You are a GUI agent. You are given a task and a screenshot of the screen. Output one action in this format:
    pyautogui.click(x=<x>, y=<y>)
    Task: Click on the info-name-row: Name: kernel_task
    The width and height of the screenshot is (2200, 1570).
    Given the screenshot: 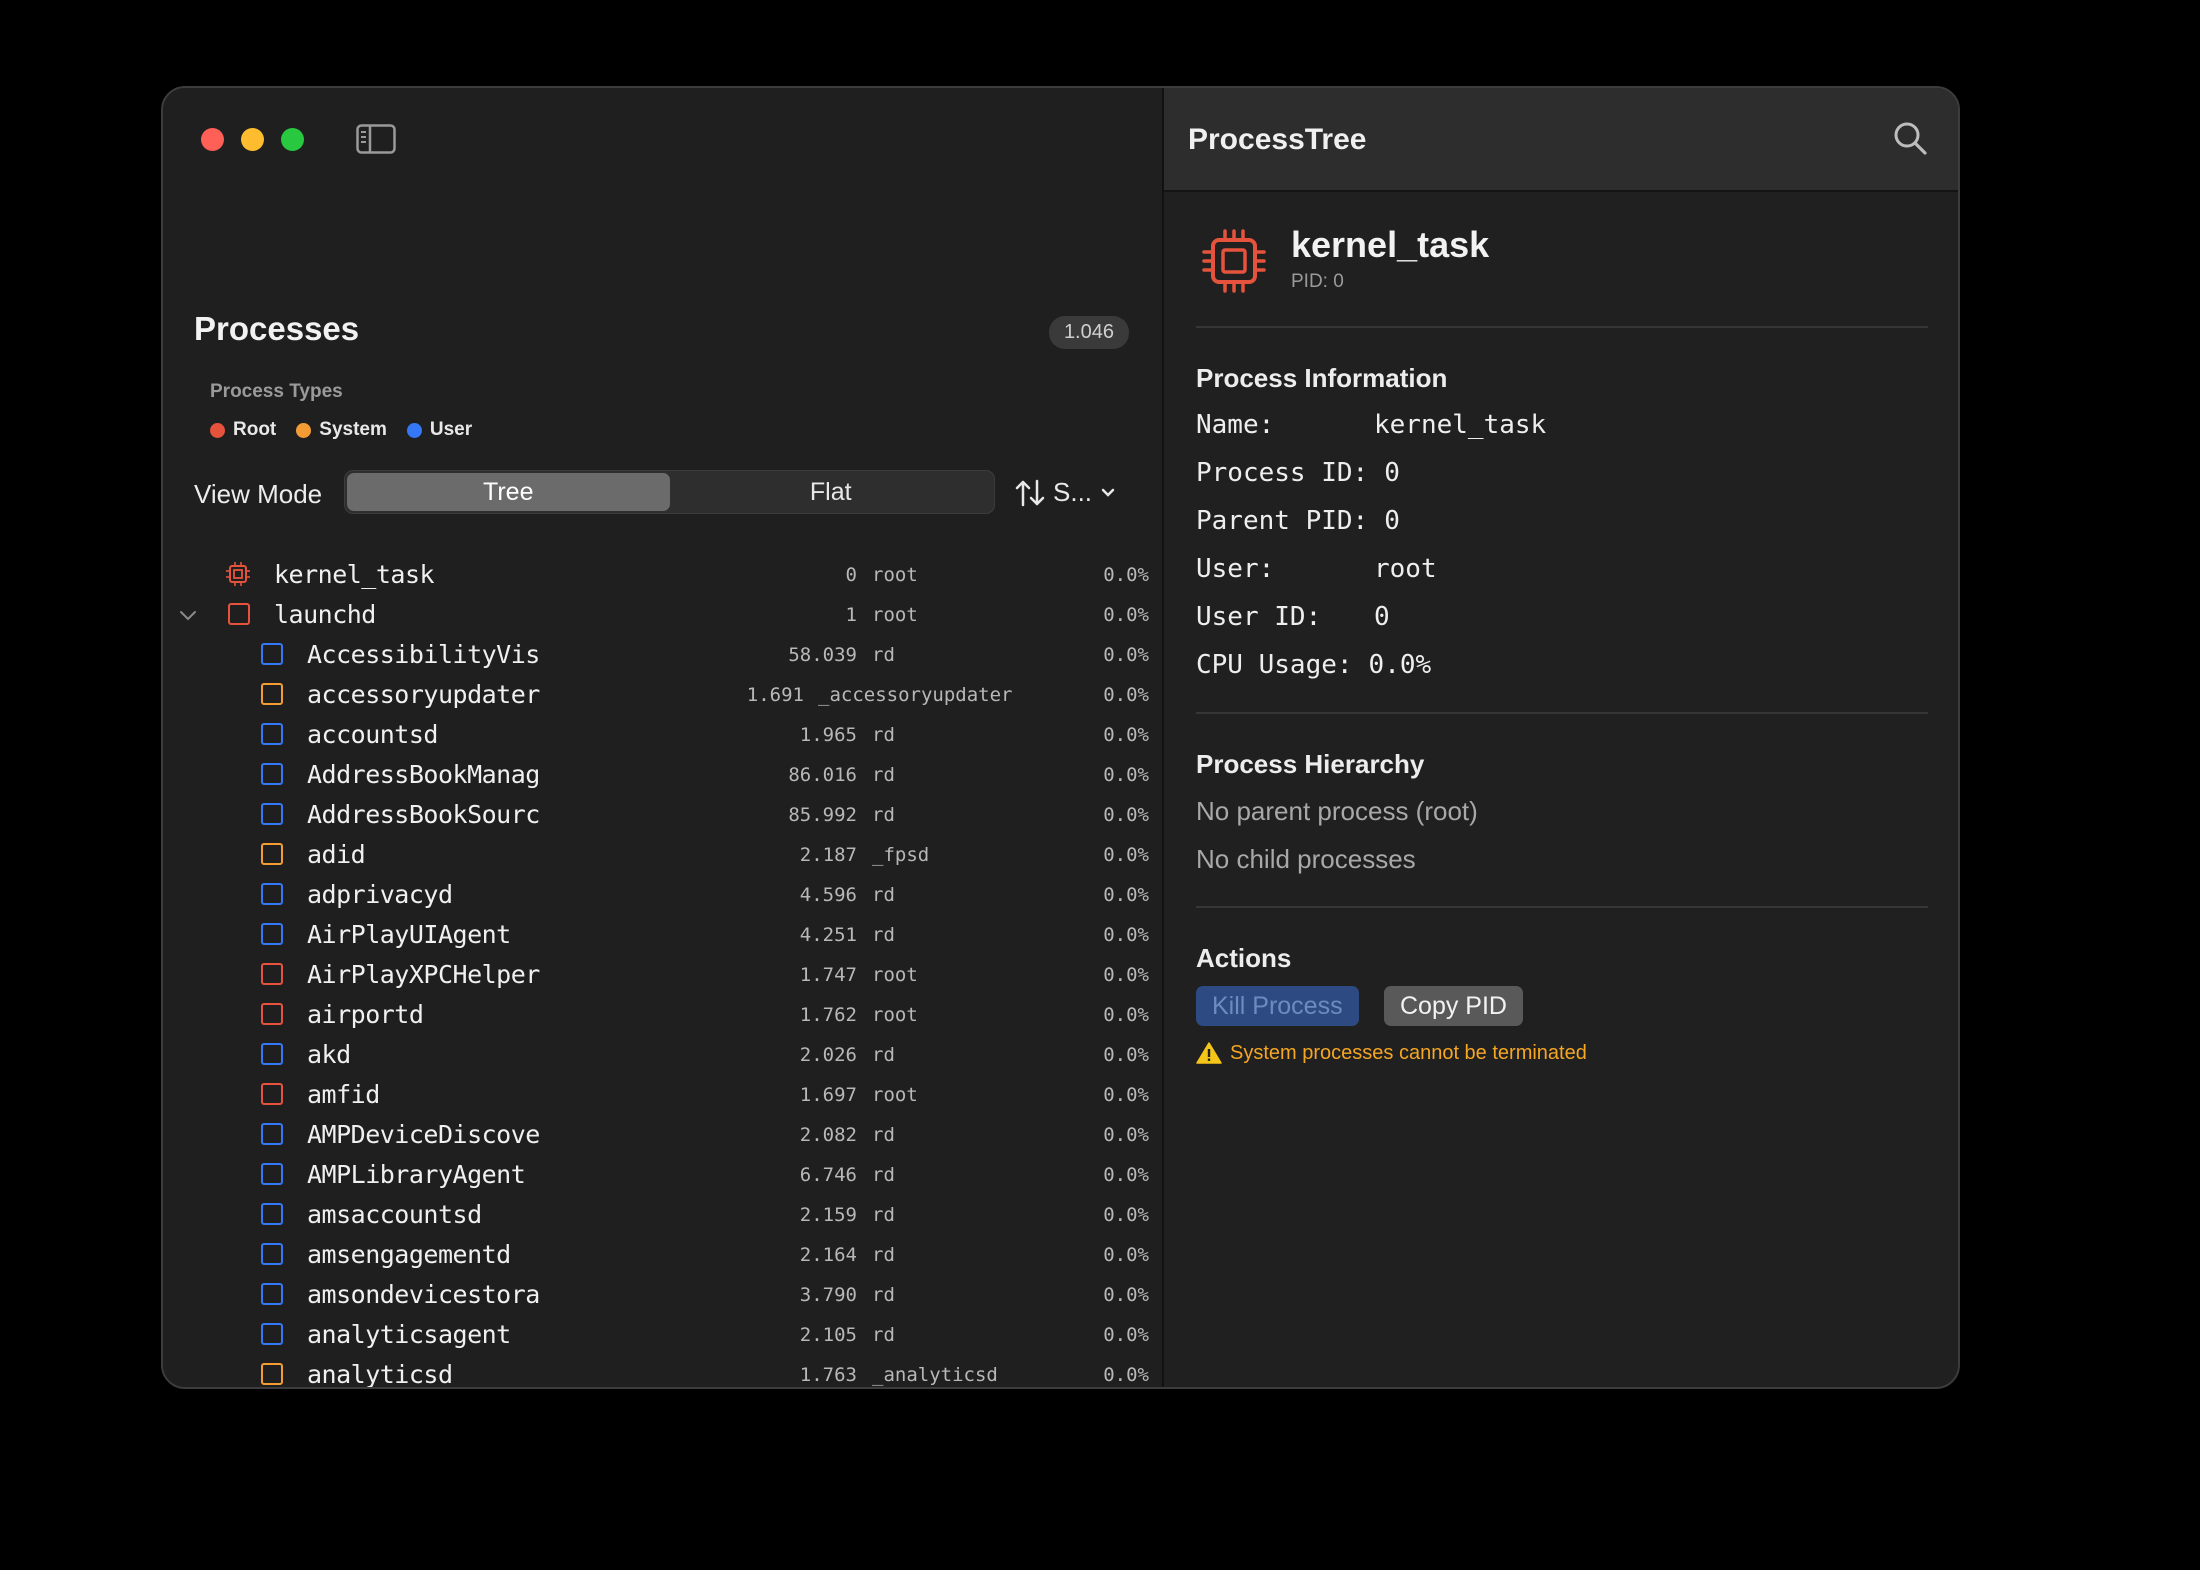 What is the action you would take?
    pyautogui.click(x=1371, y=425)
    